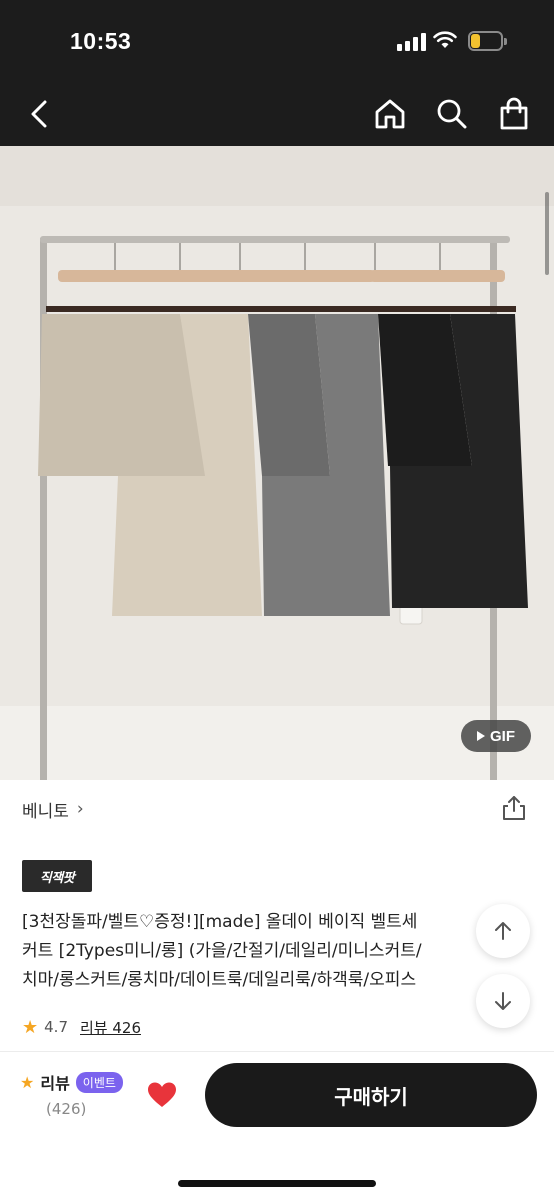 This screenshot has height=1200, width=554. I want to click on brand-name: 베니토, so click(45, 811).